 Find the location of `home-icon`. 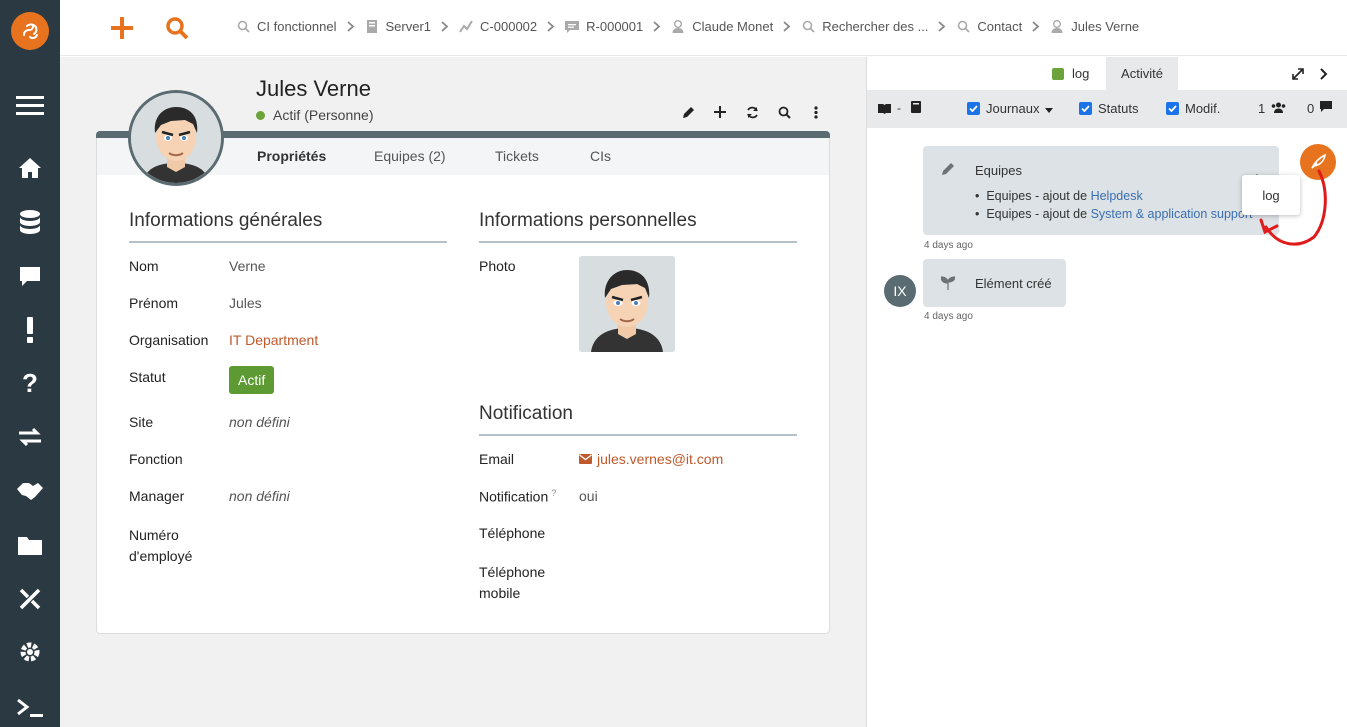

home-icon is located at coordinates (30, 168).